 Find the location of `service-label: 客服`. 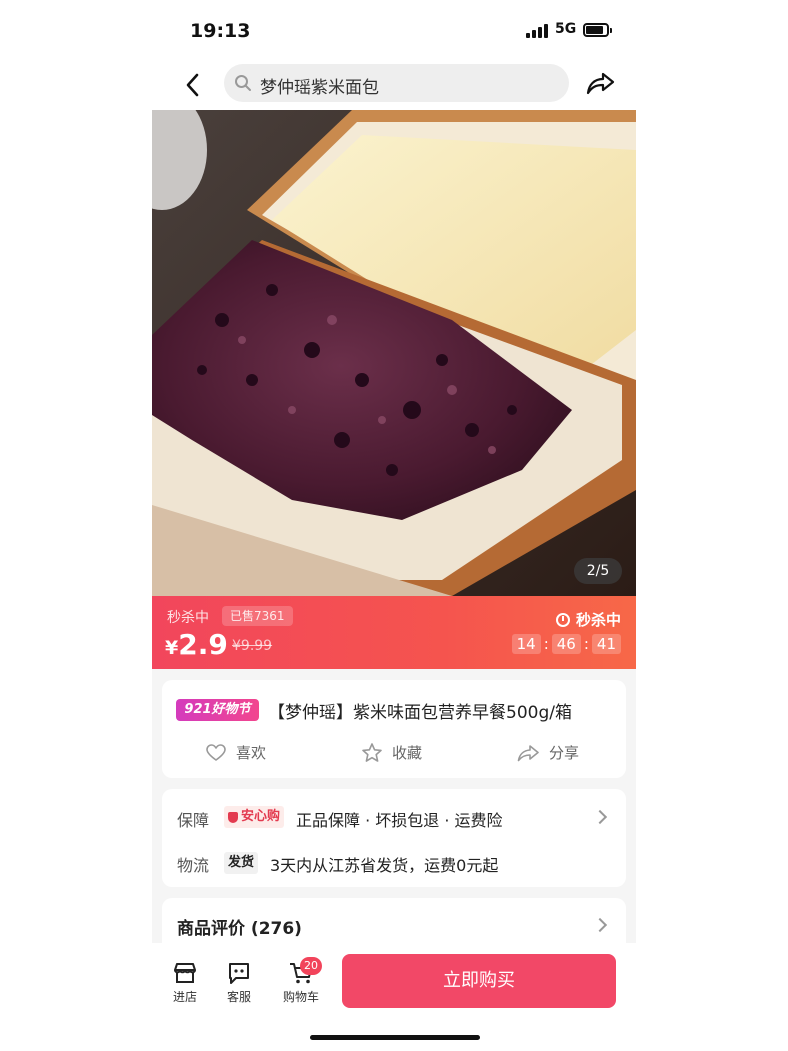

service-label: 客服 is located at coordinates (238, 997).